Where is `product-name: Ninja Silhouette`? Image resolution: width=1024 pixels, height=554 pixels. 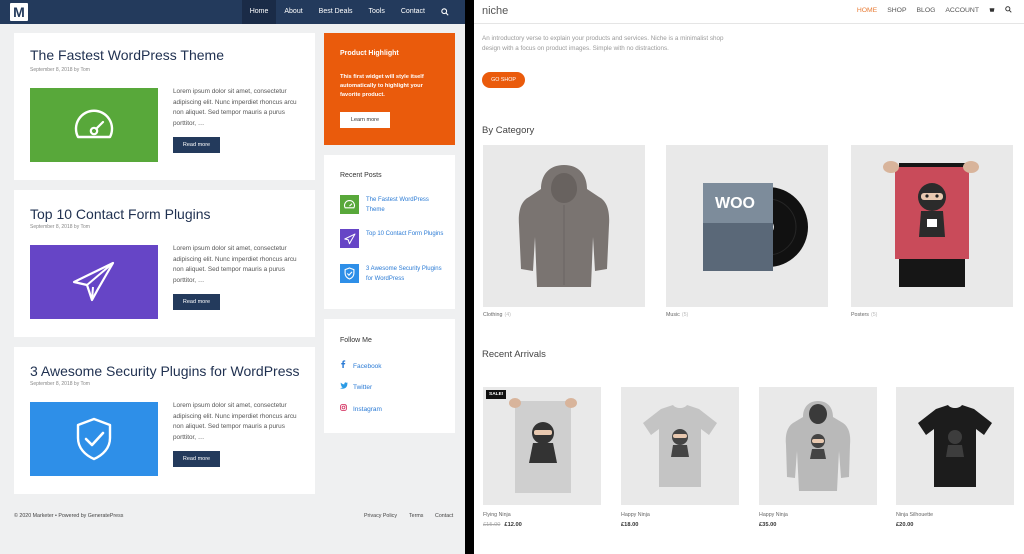 product-name: Ninja Silhouette is located at coordinates (914, 515).